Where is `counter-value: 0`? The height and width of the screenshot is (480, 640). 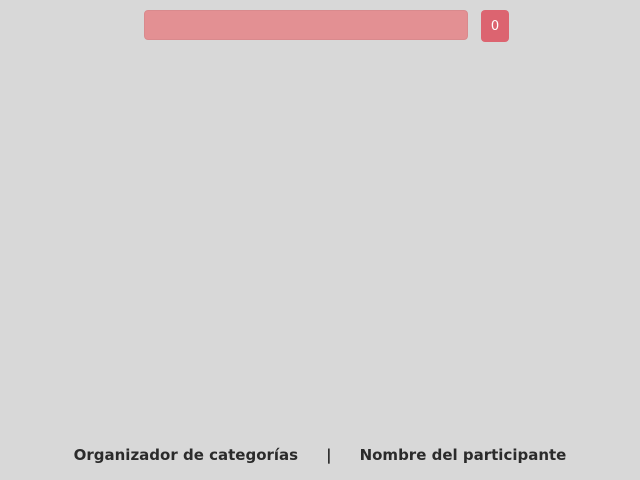 counter-value: 0 is located at coordinates (495, 26).